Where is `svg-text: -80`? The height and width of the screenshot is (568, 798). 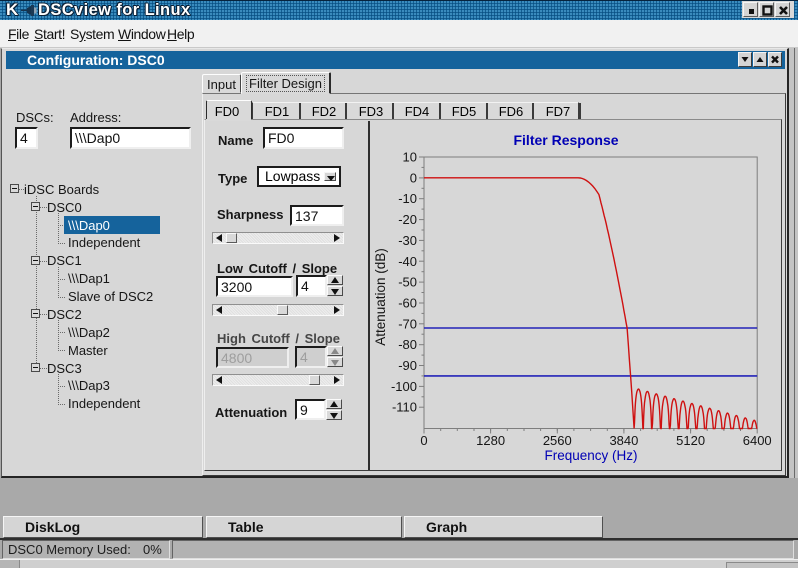 svg-text: -80 is located at coordinates (407, 344).